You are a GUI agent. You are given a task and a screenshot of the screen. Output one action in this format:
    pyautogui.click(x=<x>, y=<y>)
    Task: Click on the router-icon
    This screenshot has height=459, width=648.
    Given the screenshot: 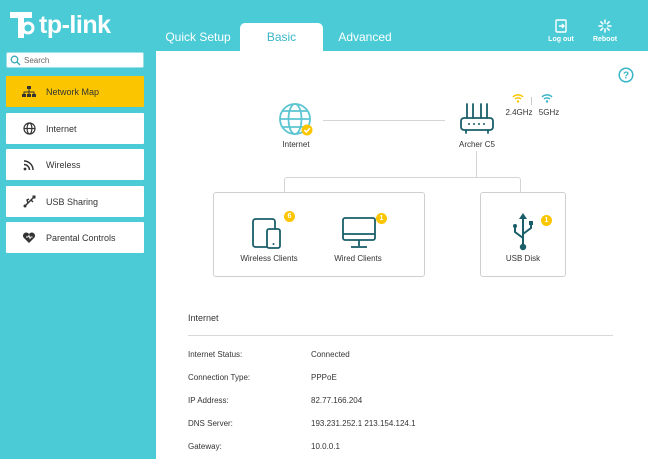 What is the action you would take?
    pyautogui.click(x=477, y=118)
    